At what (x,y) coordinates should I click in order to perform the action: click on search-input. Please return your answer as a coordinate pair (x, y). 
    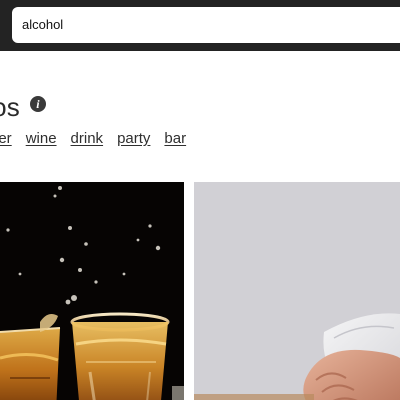
    Looking at the image, I should click on (207, 25).